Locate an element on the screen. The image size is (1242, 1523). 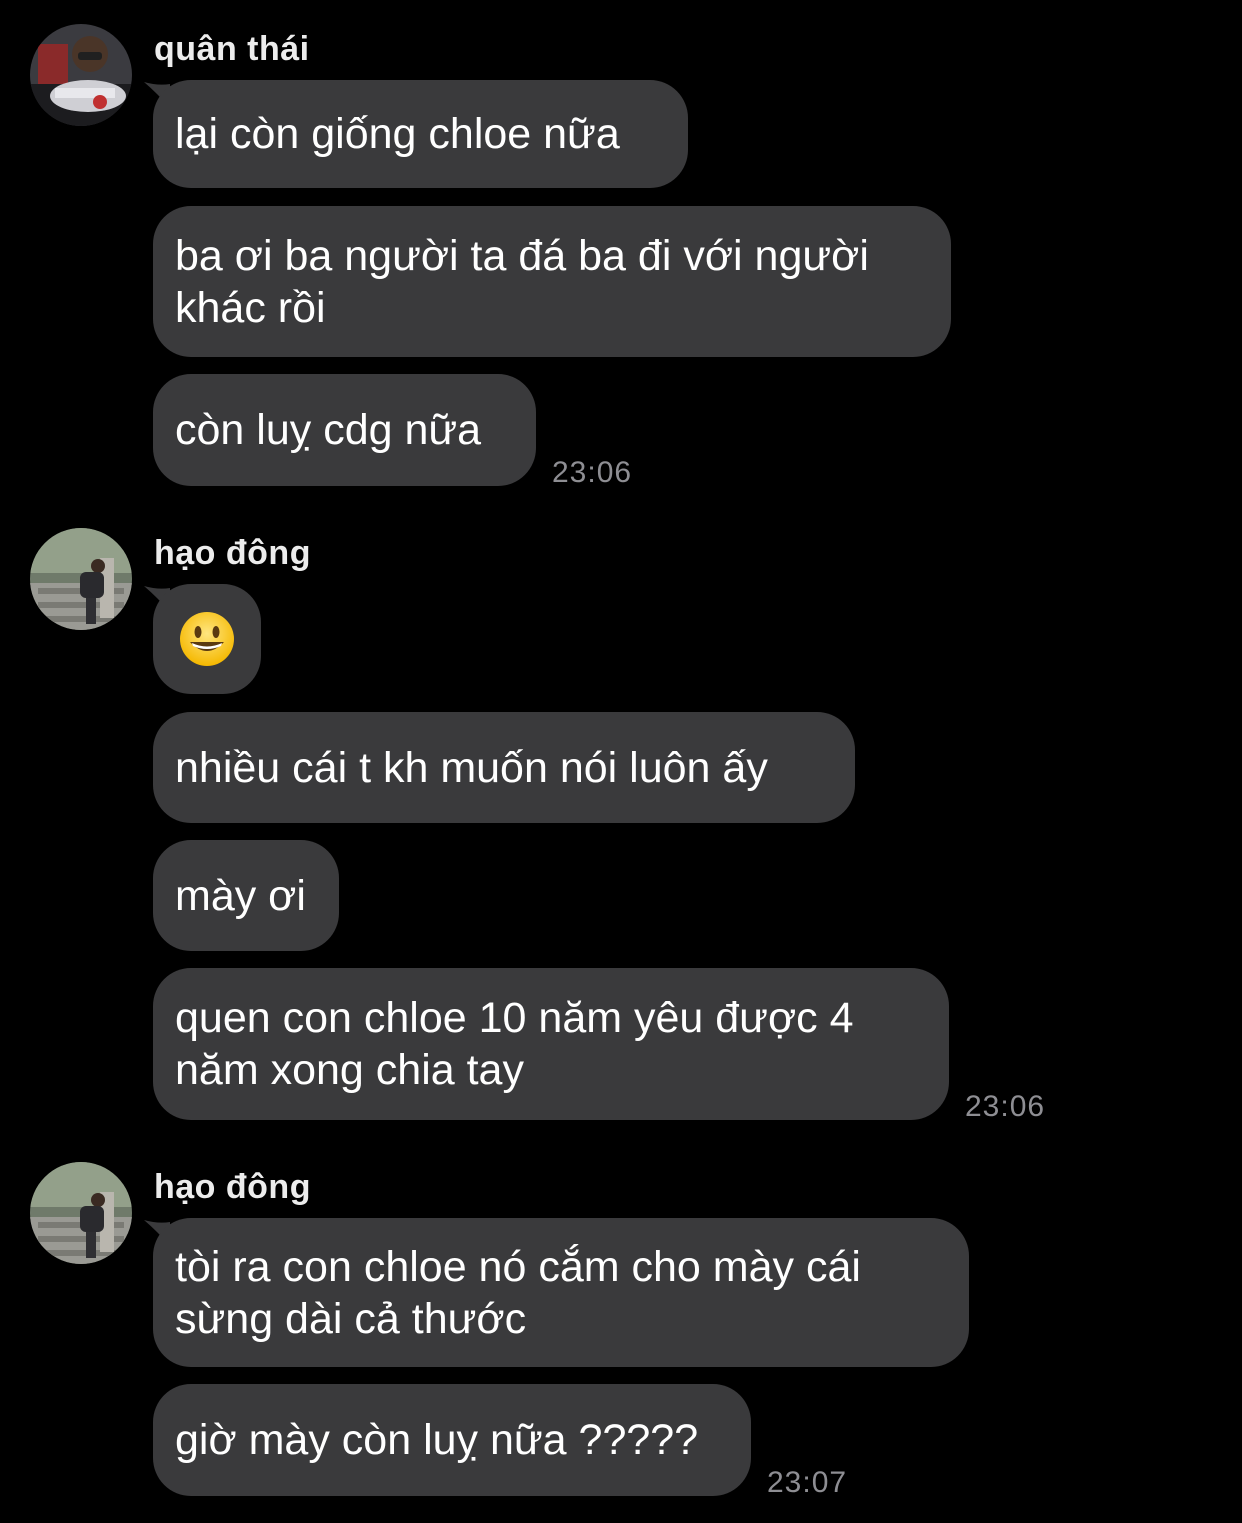
message-bubble: lại còn giống chloe nữa is located at coordinates (420, 134).